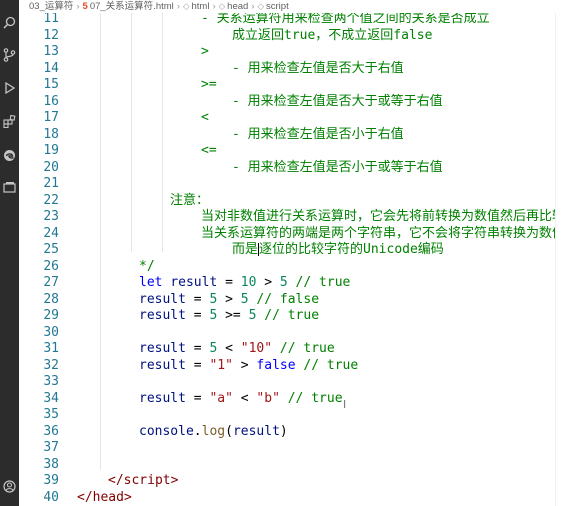 The width and height of the screenshot is (570, 506). Describe the element at coordinates (294, 19) in the screenshot. I see `code-line: 11 - 关系运算符用来检查两个值之间的关系是否成立` at that location.